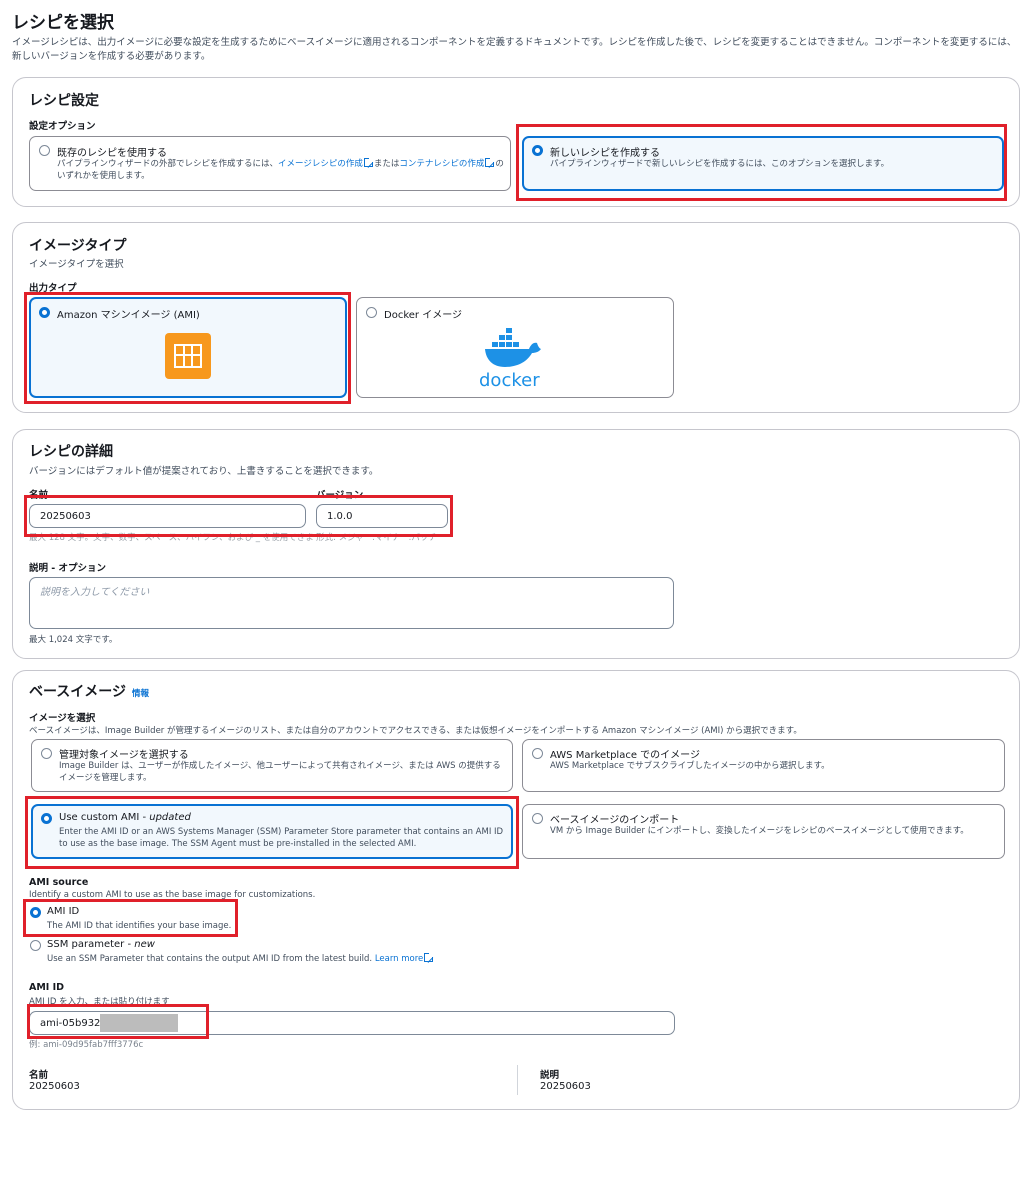 The image size is (1025, 1200). I want to click on new-recipe-title: 新しいレシピを作成する, so click(605, 153).